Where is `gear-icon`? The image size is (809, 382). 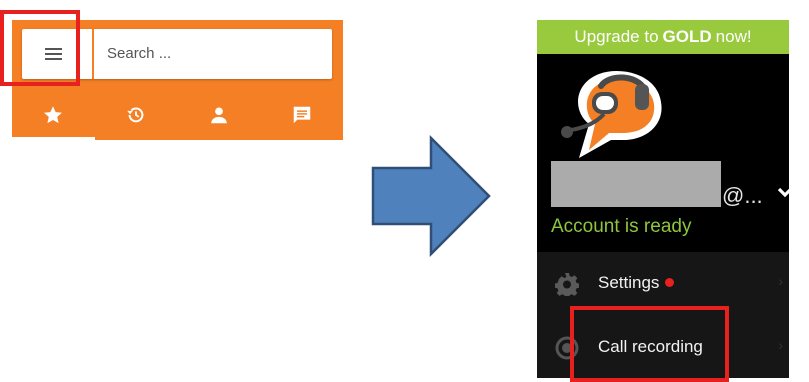 gear-icon is located at coordinates (567, 284).